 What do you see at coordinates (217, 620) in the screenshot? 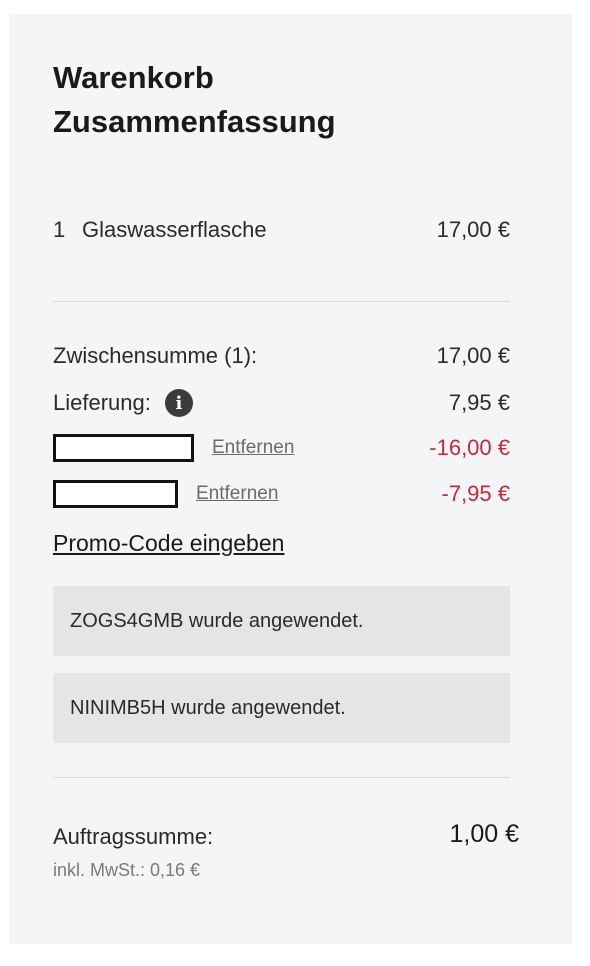
I see `notice-text: ZOGS4GMB wurde angewendet.` at bounding box center [217, 620].